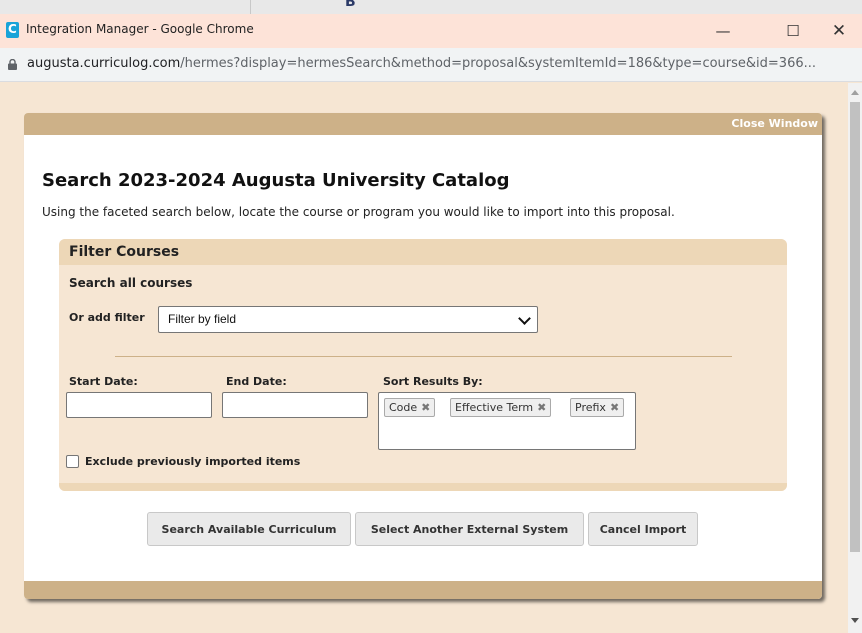 The width and height of the screenshot is (862, 633). What do you see at coordinates (249, 529) in the screenshot?
I see `search-available-curriculum-button: Search Available Curriculum` at bounding box center [249, 529].